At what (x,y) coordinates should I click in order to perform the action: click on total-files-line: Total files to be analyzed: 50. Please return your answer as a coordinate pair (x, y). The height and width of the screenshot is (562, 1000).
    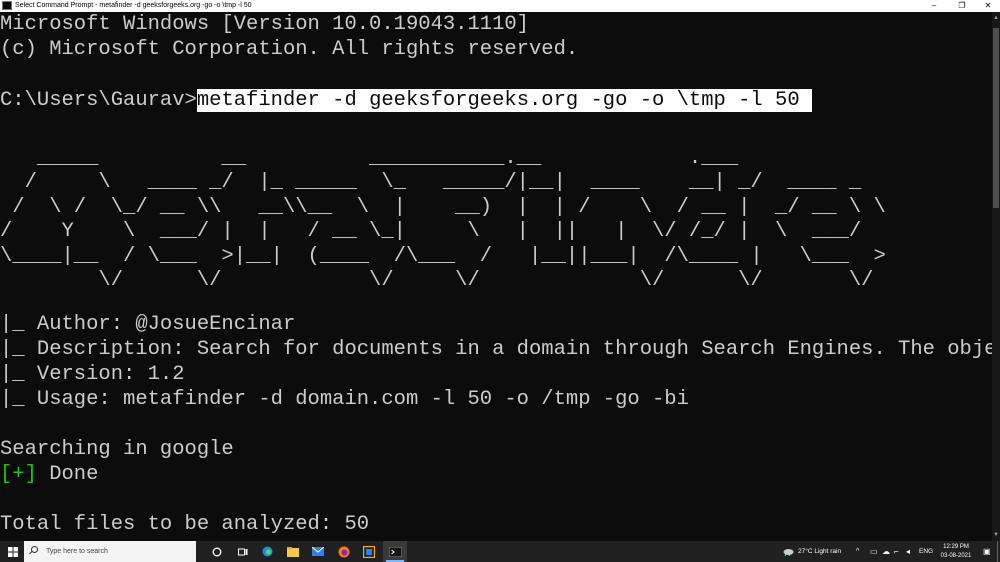
    Looking at the image, I should click on (185, 524).